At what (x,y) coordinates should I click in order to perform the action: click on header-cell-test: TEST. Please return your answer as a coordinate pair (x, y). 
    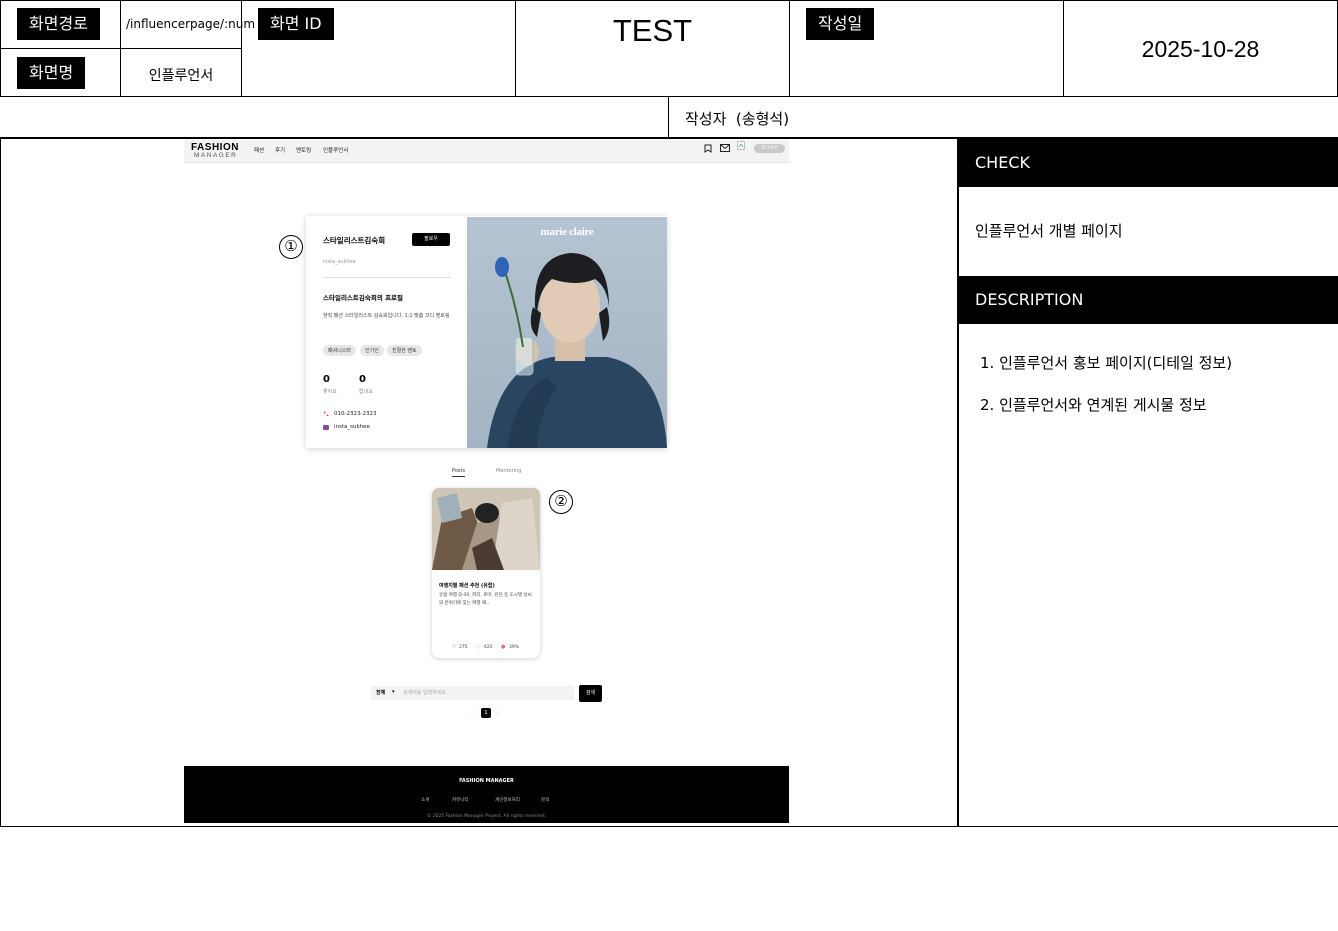
    Looking at the image, I should click on (652, 48).